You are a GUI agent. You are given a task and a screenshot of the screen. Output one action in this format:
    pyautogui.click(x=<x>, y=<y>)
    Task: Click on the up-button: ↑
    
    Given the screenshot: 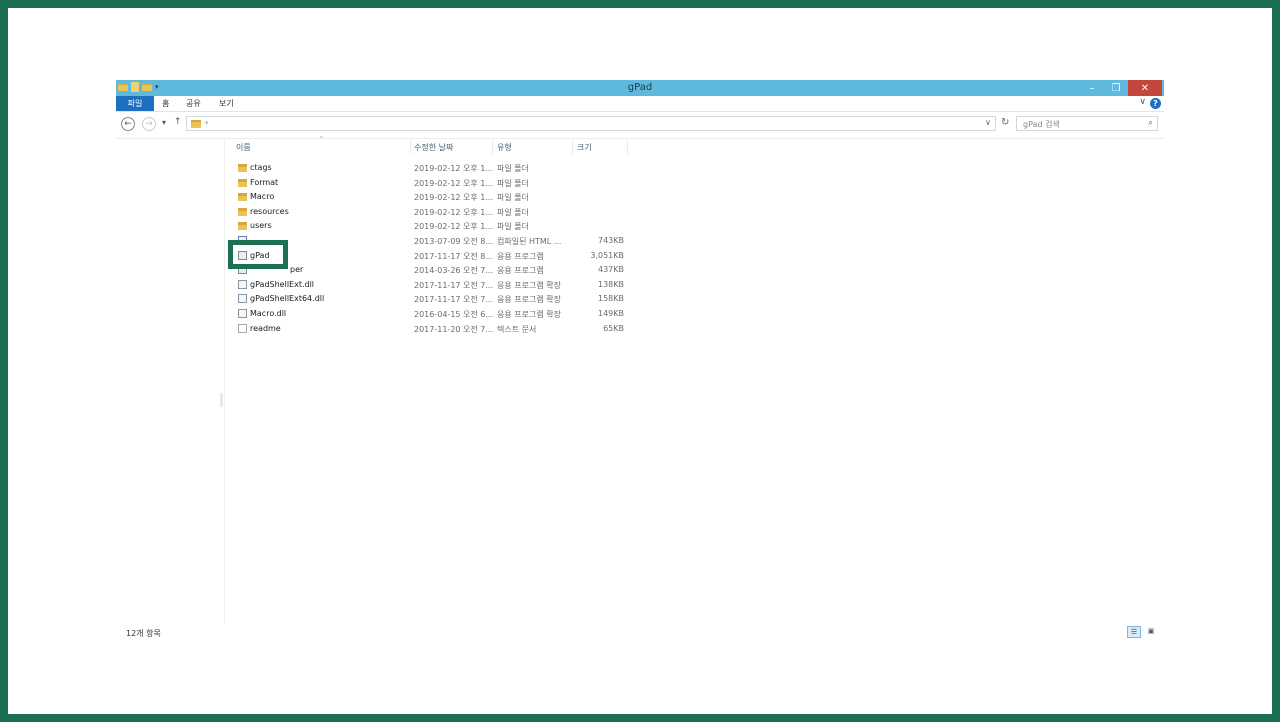 What is the action you would take?
    pyautogui.click(x=178, y=122)
    